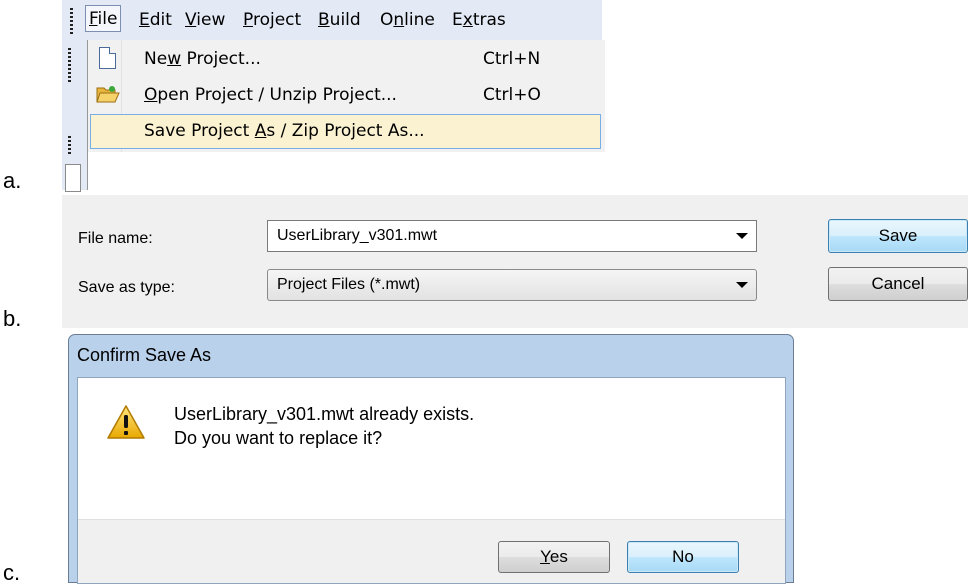 The height and width of the screenshot is (586, 968). Describe the element at coordinates (205, 20) in the screenshot. I see `menu-view: View` at that location.